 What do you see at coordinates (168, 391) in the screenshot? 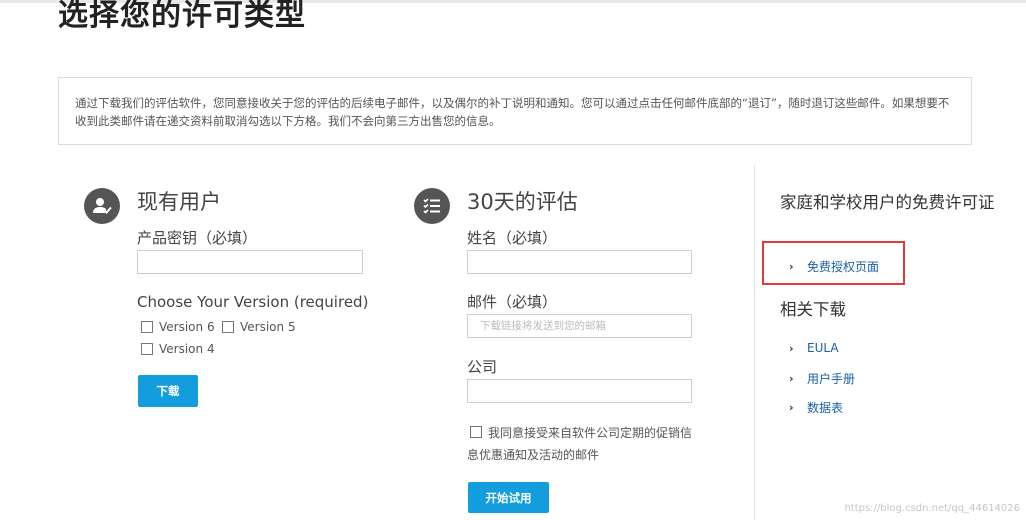
I see `download-button: 下载` at bounding box center [168, 391].